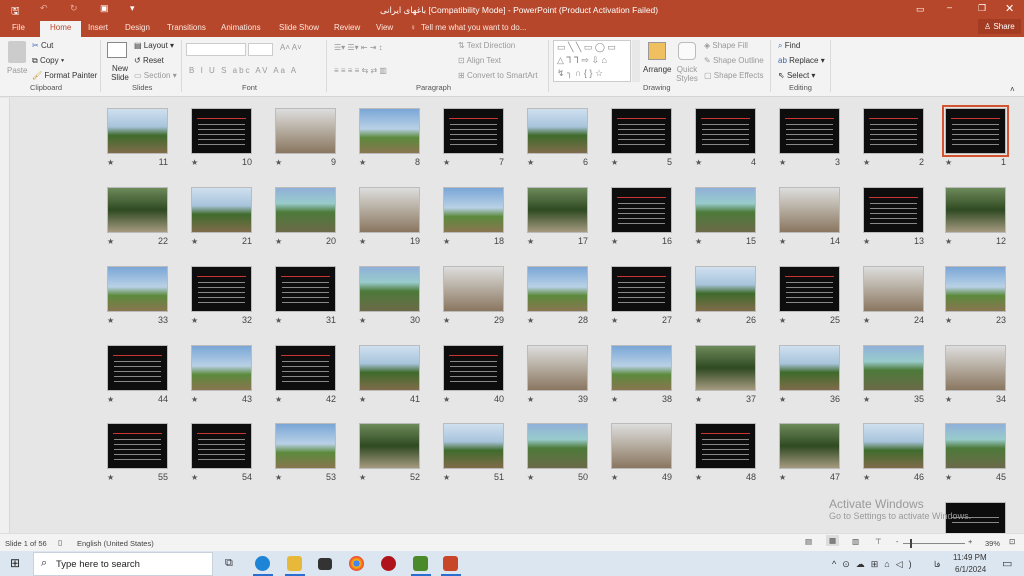 Image resolution: width=1024 pixels, height=576 pixels. I want to click on presentation-icon: ▣, so click(104, 8).